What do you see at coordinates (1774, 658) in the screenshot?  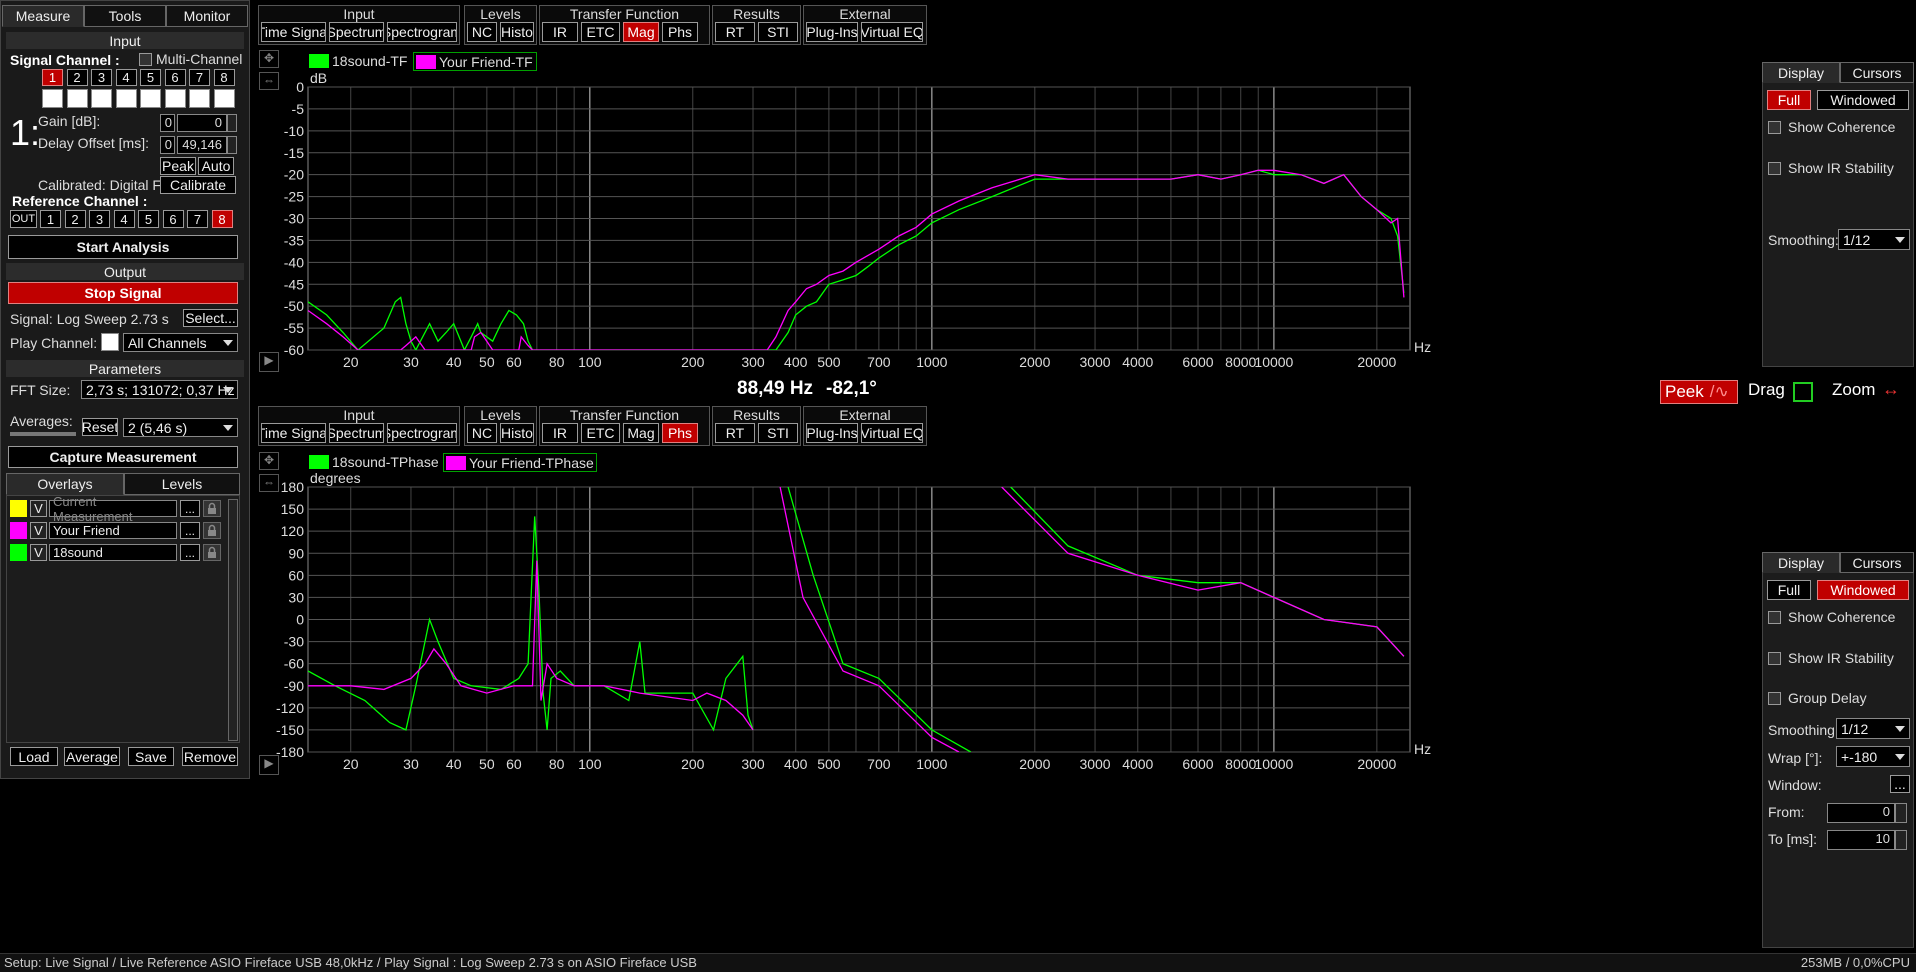 I see `show-ir-stability-checkbox-bottom` at bounding box center [1774, 658].